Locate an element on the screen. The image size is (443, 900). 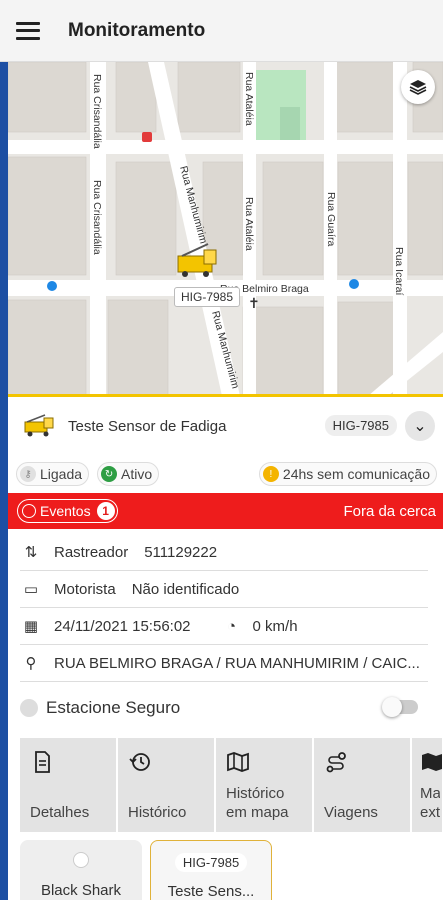
vehicle-card-plate: HIG-7985 is located at coordinates (211, 862).